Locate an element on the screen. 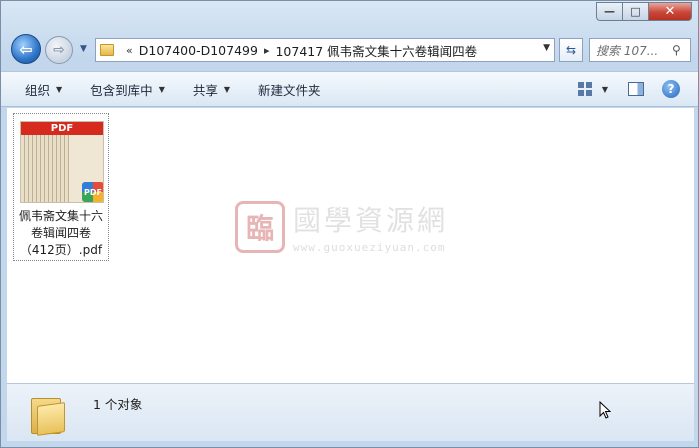 This screenshot has height=448, width=699. new-folder-button: 新建文件夹 is located at coordinates (289, 89).